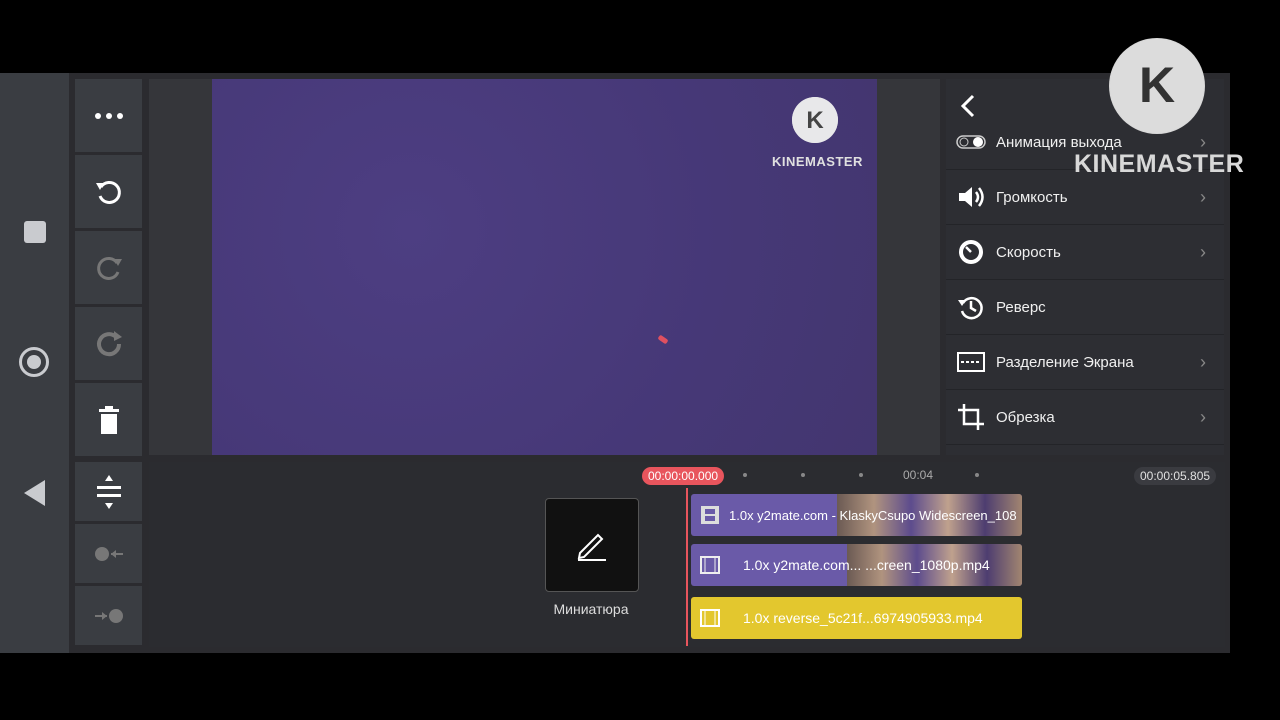  Describe the element at coordinates (34, 362) in the screenshot. I see `home-button` at that location.